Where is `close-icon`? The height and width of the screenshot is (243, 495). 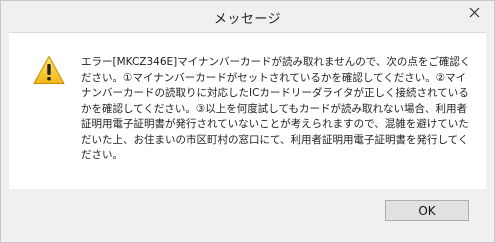
close-icon is located at coordinates (474, 12).